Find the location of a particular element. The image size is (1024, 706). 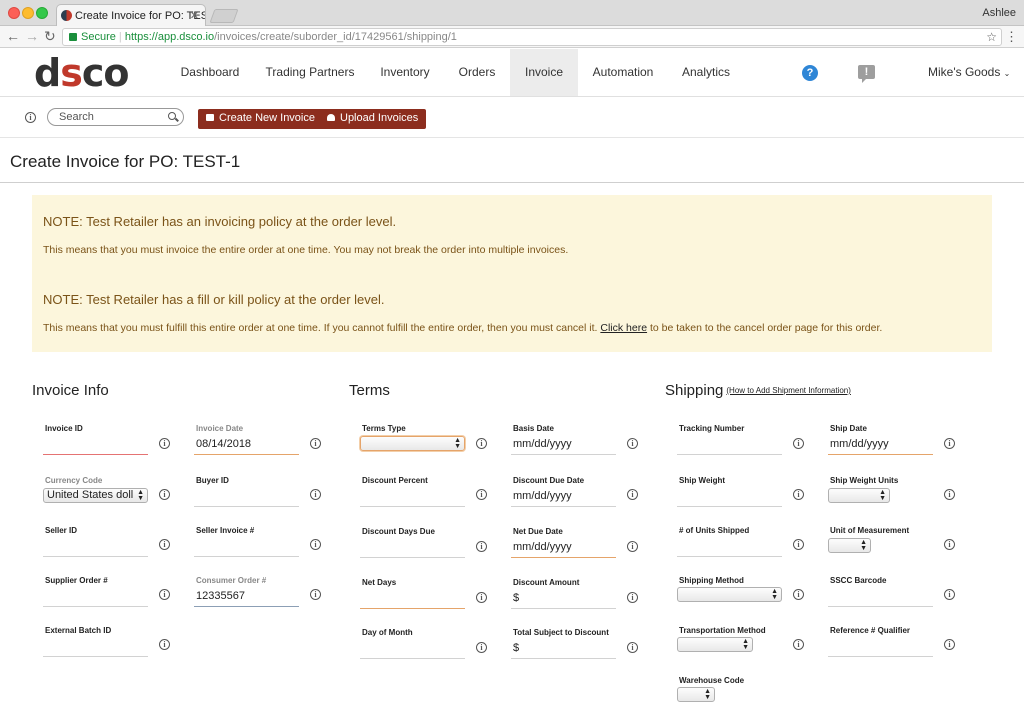

dsco-logo: dsco is located at coordinates (81, 73).